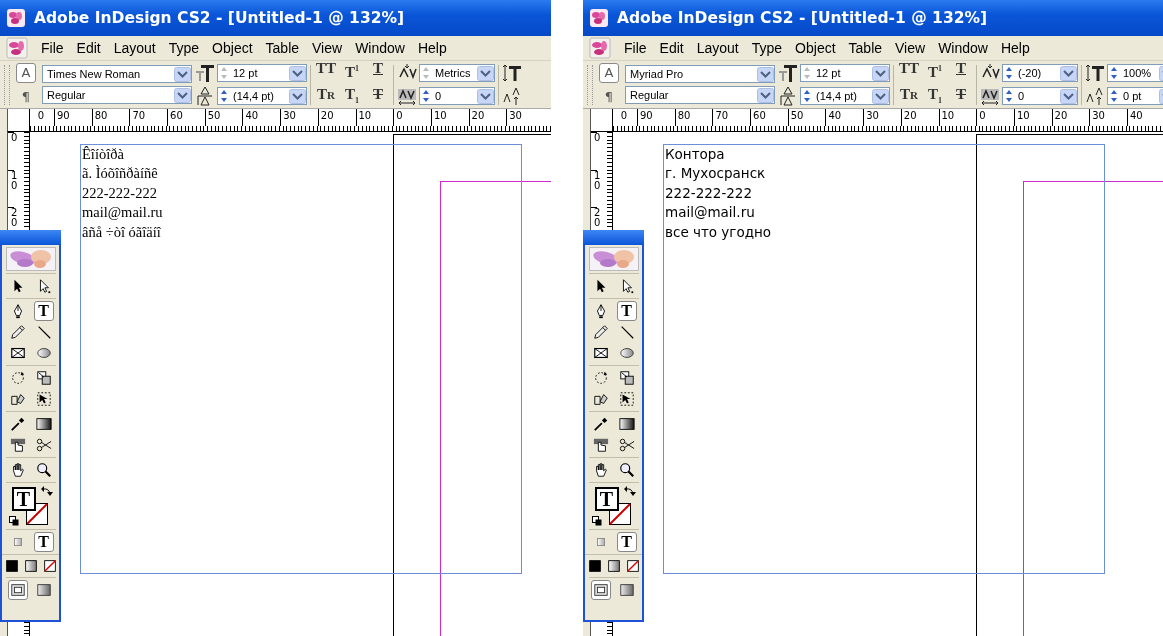 The height and width of the screenshot is (636, 1163). I want to click on font-dropdown: Myriad Pro, so click(700, 74).